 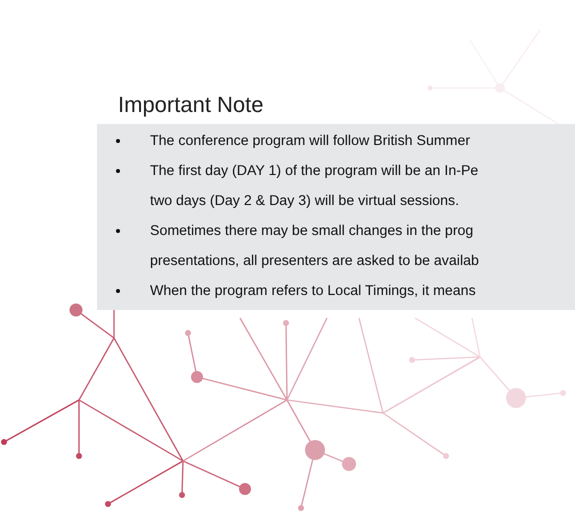 What do you see at coordinates (305, 201) in the screenshot?
I see `note-text: two days (Day 2 & Day 3) will be virtual sessions.` at bounding box center [305, 201].